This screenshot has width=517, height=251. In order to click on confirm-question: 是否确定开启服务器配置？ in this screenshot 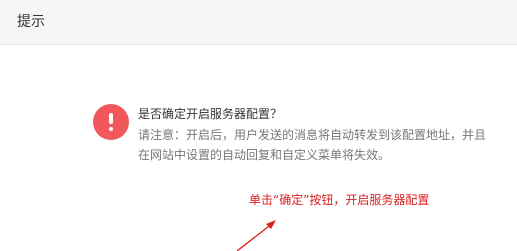, I will do `click(210, 114)`.